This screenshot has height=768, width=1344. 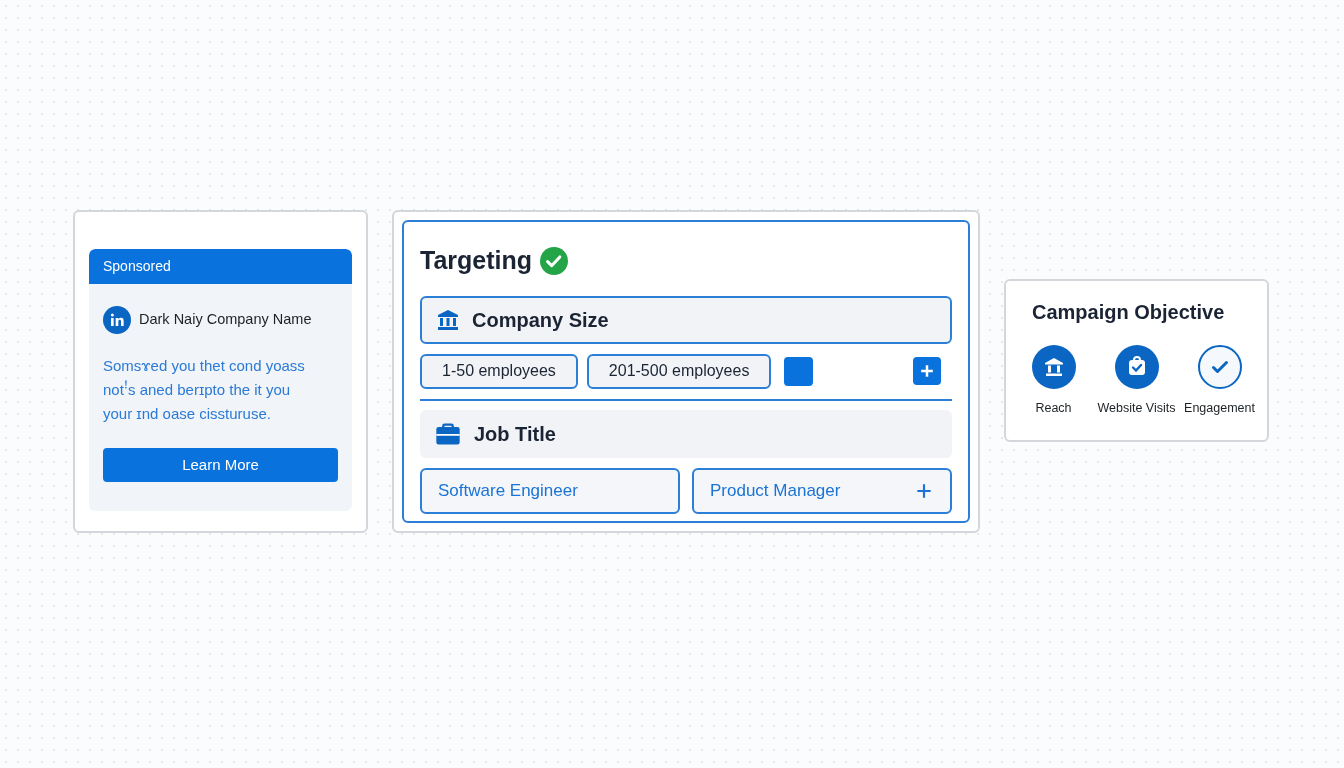 What do you see at coordinates (117, 320) in the screenshot?
I see `company-logo` at bounding box center [117, 320].